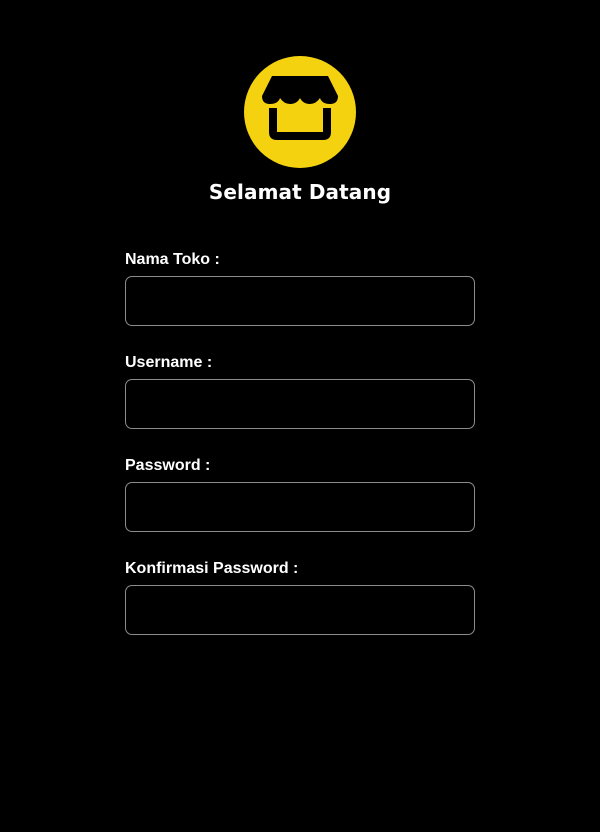 The width and height of the screenshot is (600, 832). I want to click on confirm-password-label: Konfirmasi Password :, so click(212, 568).